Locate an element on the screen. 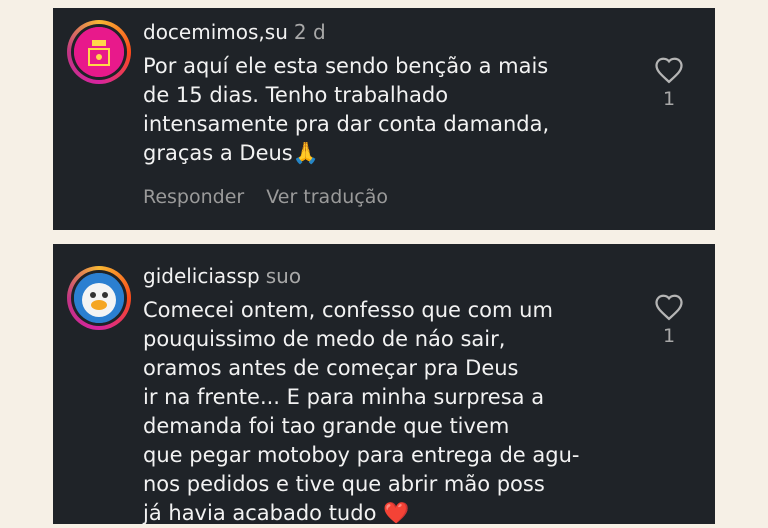 This screenshot has width=768, height=528. comment-header: docemimos,su 2 d is located at coordinates (234, 32).